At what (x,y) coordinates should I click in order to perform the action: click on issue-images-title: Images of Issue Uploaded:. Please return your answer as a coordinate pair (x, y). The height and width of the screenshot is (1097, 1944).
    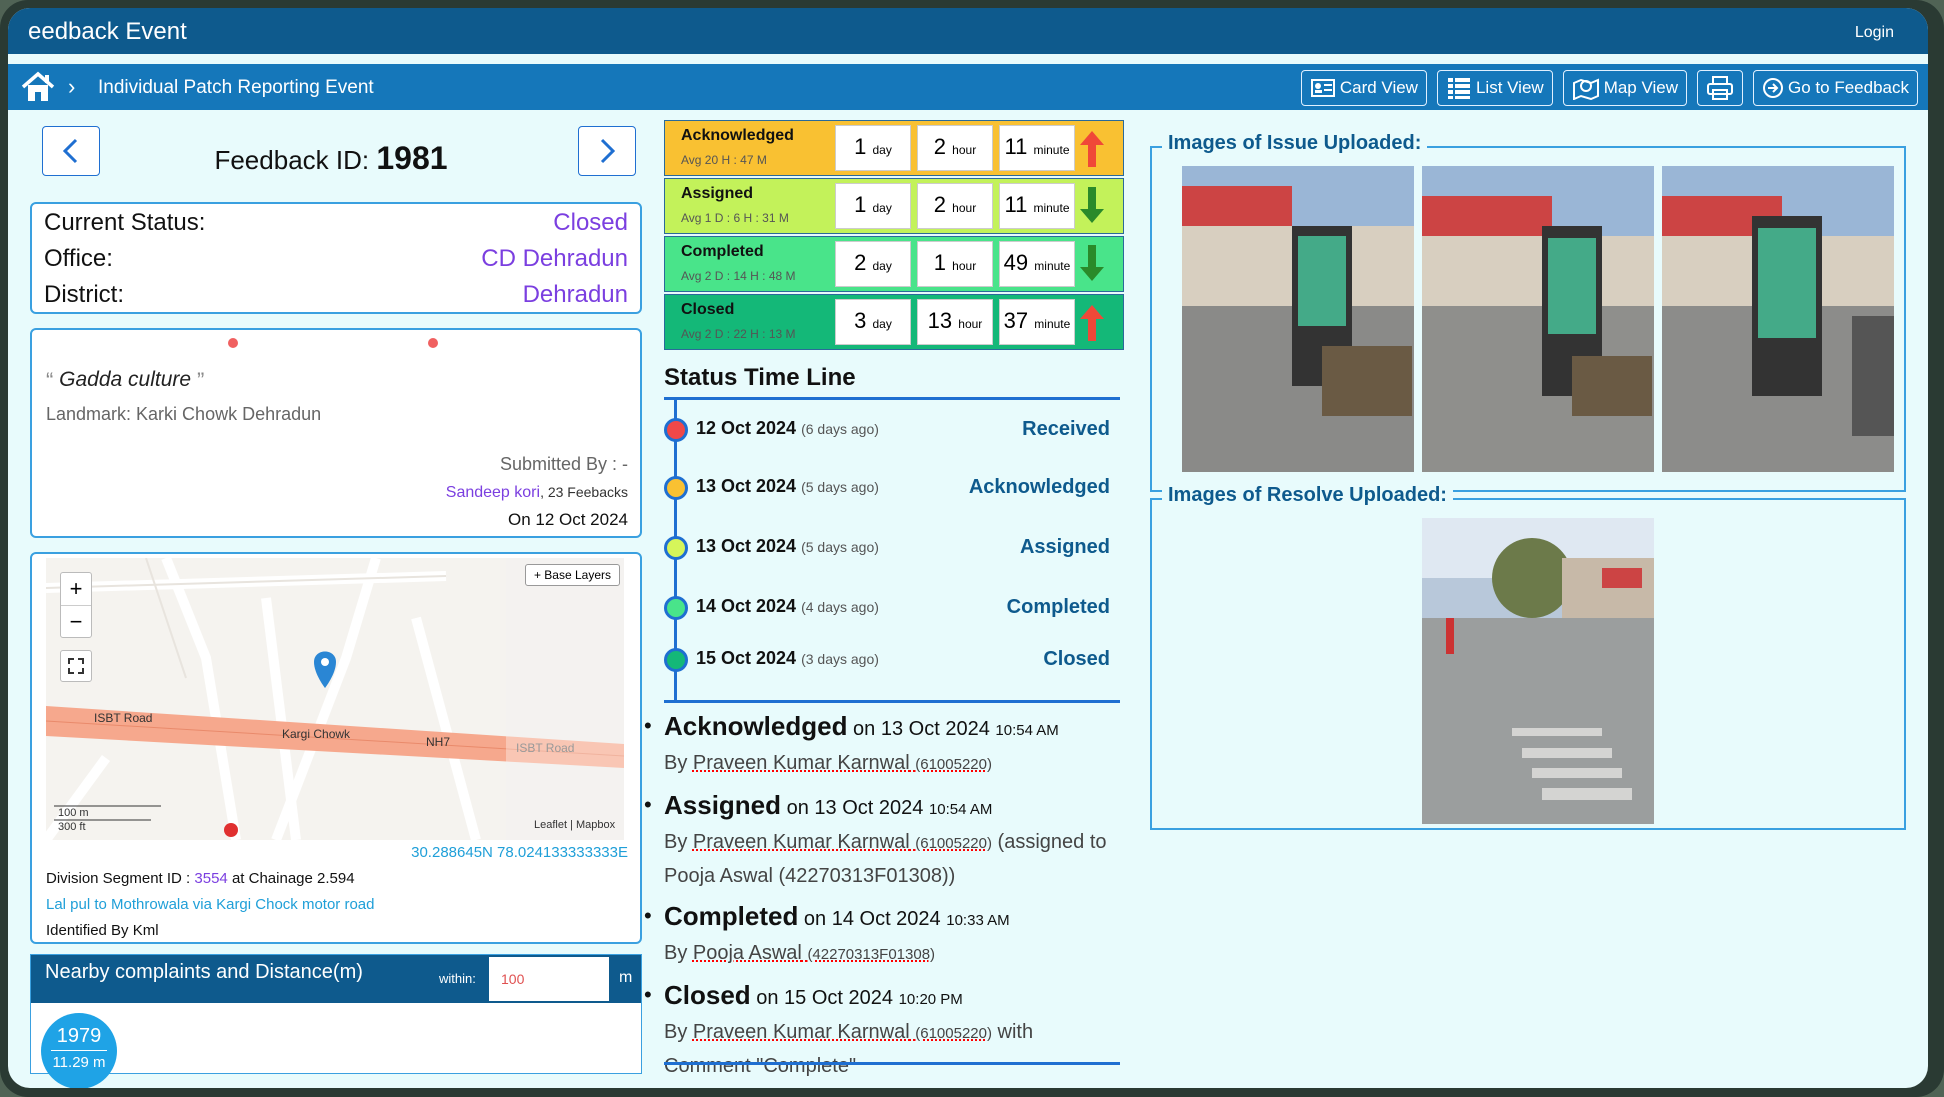
    Looking at the image, I should click on (1295, 143).